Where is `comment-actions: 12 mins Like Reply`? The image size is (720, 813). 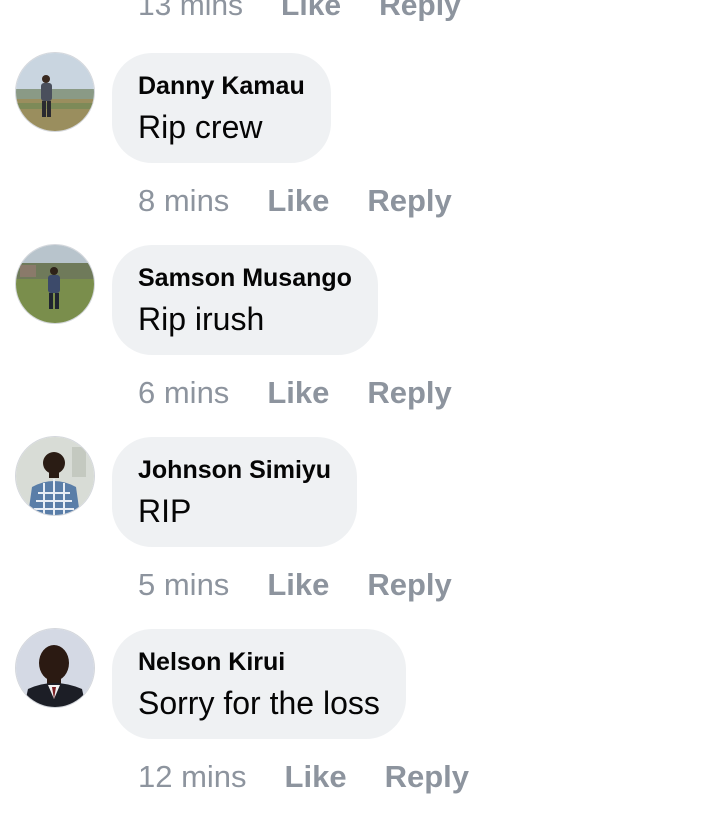 comment-actions: 12 mins Like Reply is located at coordinates (322, 777).